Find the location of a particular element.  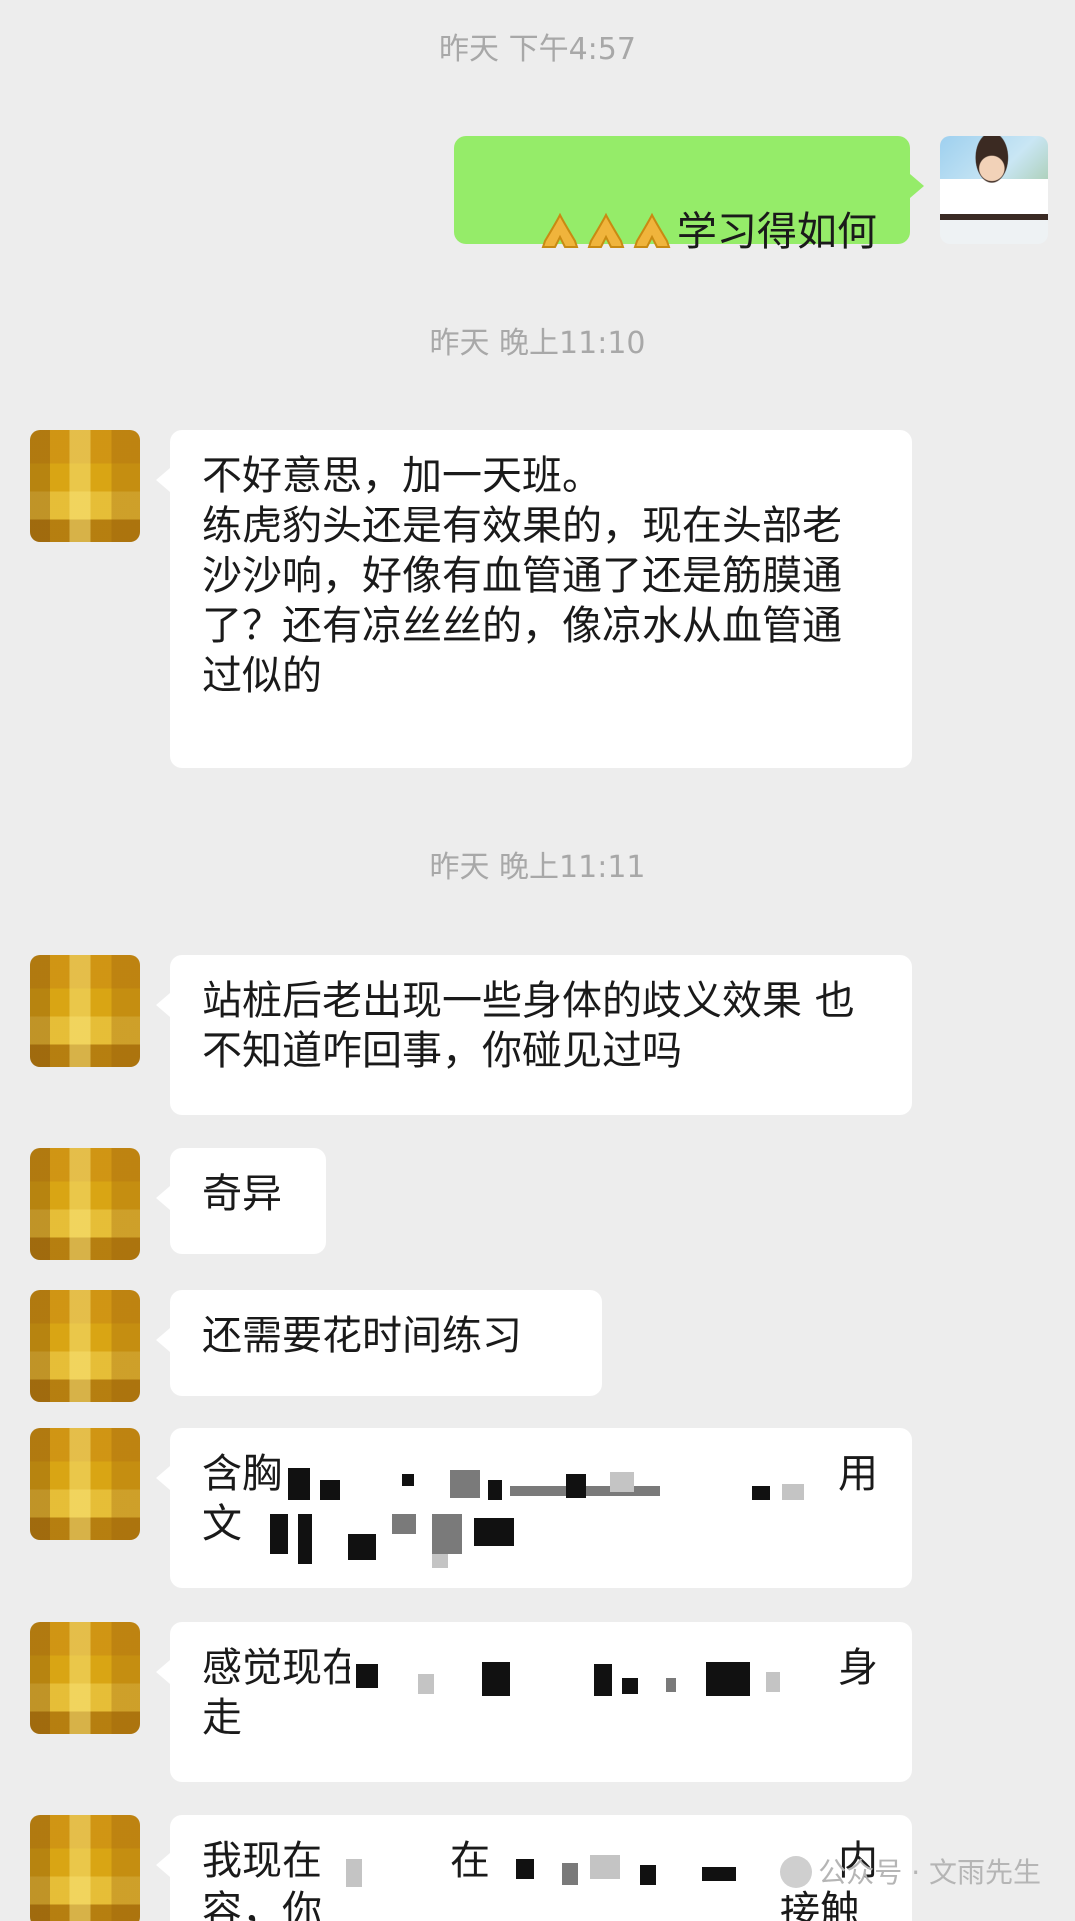

received-message-bubble: 奇异 is located at coordinates (241, 1201).